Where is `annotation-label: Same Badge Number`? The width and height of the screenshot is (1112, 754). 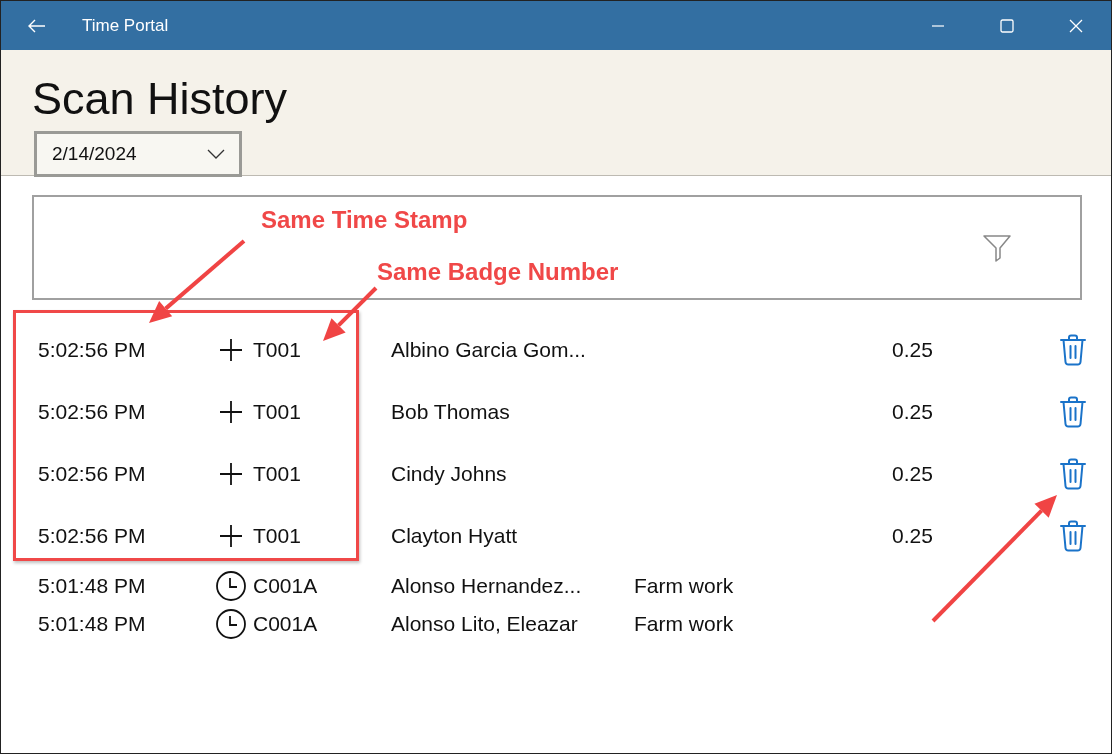 annotation-label: Same Badge Number is located at coordinates (498, 272).